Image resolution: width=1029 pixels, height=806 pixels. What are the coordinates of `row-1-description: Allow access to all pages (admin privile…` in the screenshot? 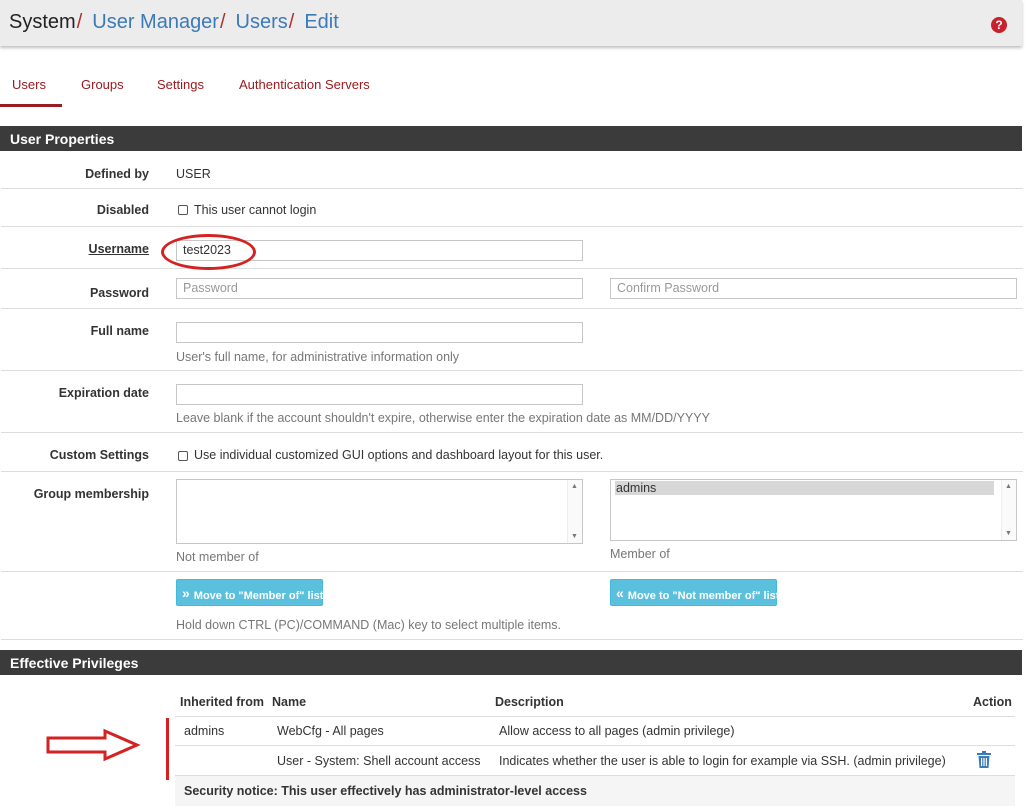 It's located at (617, 731).